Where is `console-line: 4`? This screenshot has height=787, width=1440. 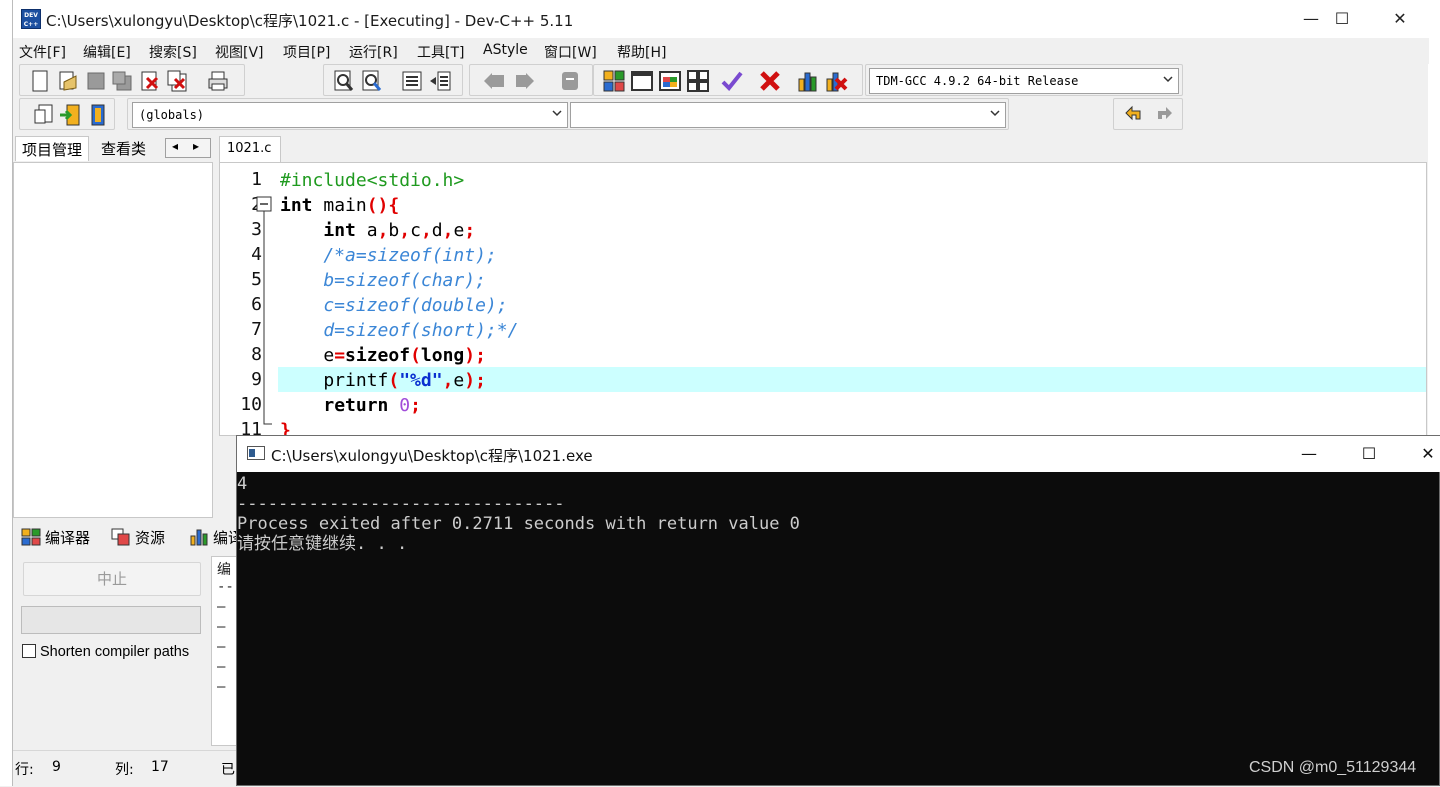
console-line: 4 is located at coordinates (242, 484).